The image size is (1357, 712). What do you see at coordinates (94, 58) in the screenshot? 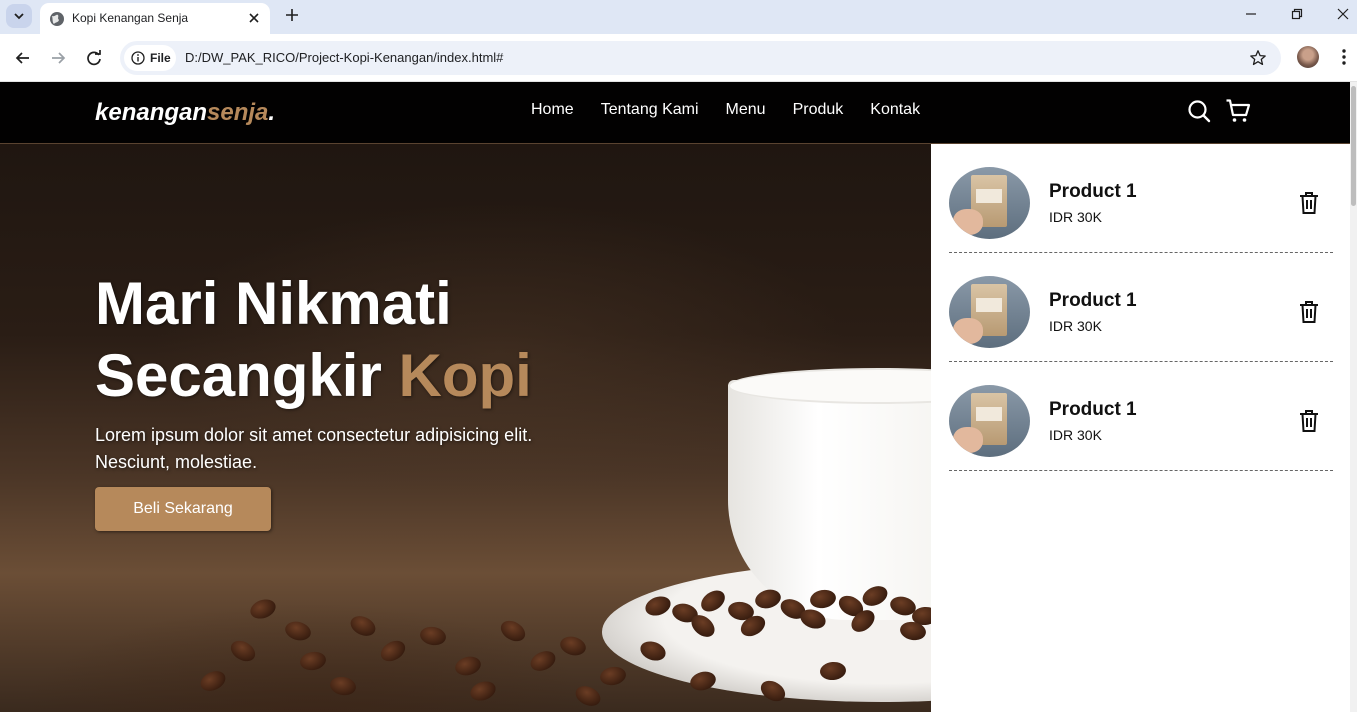
I see `reload-icon` at bounding box center [94, 58].